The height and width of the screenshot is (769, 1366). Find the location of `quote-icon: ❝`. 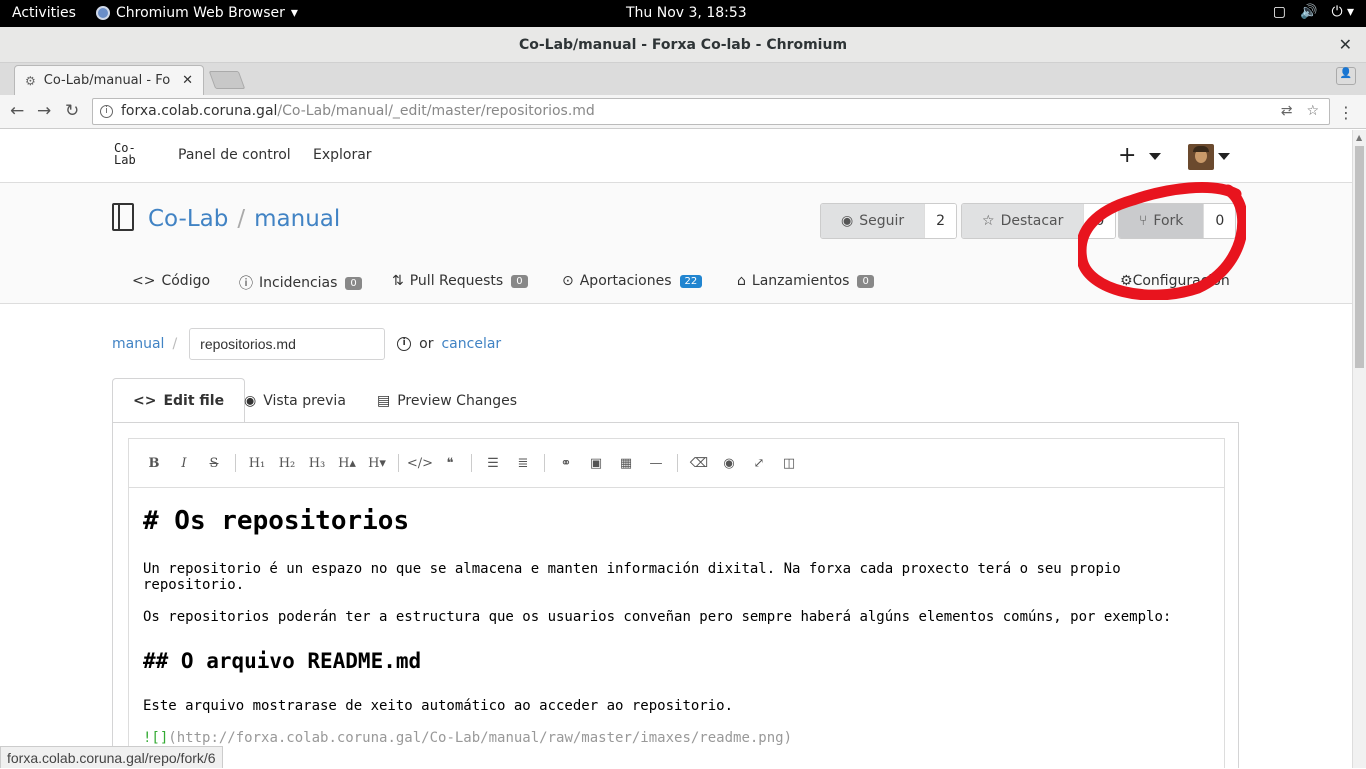

quote-icon: ❝ is located at coordinates (450, 463).